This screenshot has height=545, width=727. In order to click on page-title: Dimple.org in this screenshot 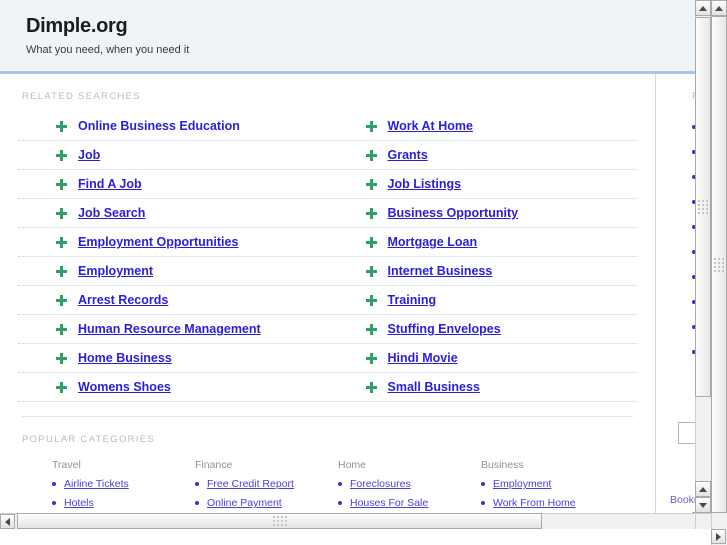, I will do `click(77, 26)`.